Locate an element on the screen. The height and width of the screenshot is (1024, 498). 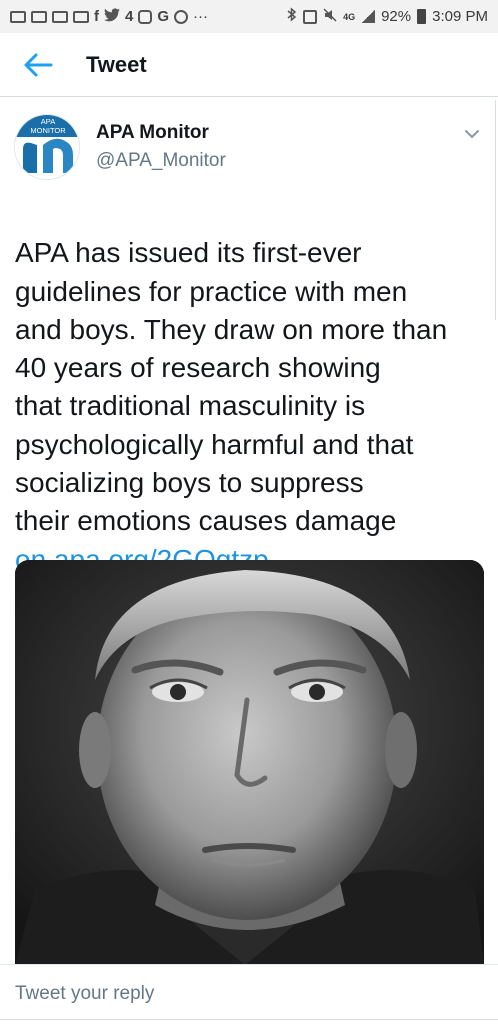
twitter-icon is located at coordinates (112, 16).